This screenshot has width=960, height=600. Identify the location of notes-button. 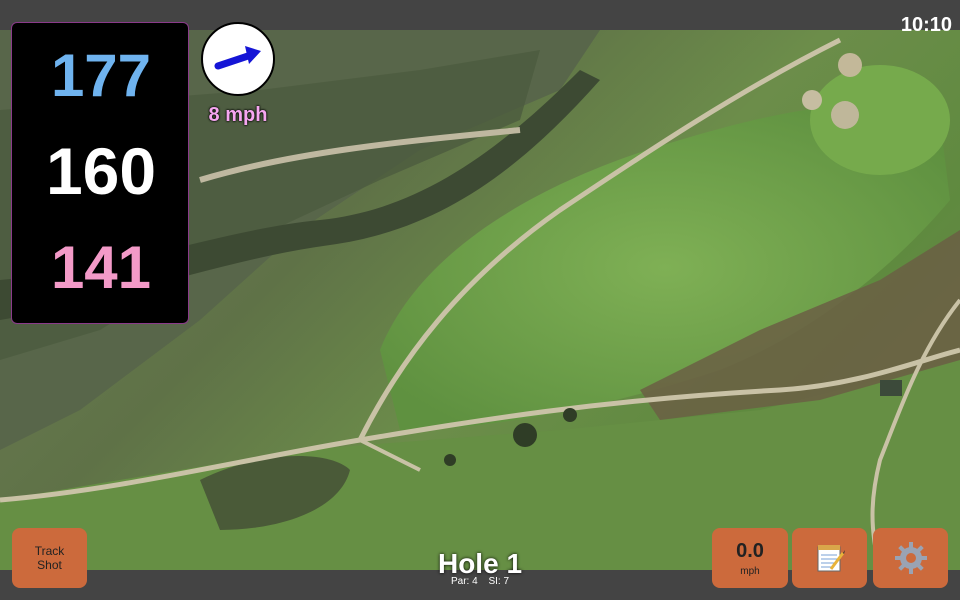
(829, 558).